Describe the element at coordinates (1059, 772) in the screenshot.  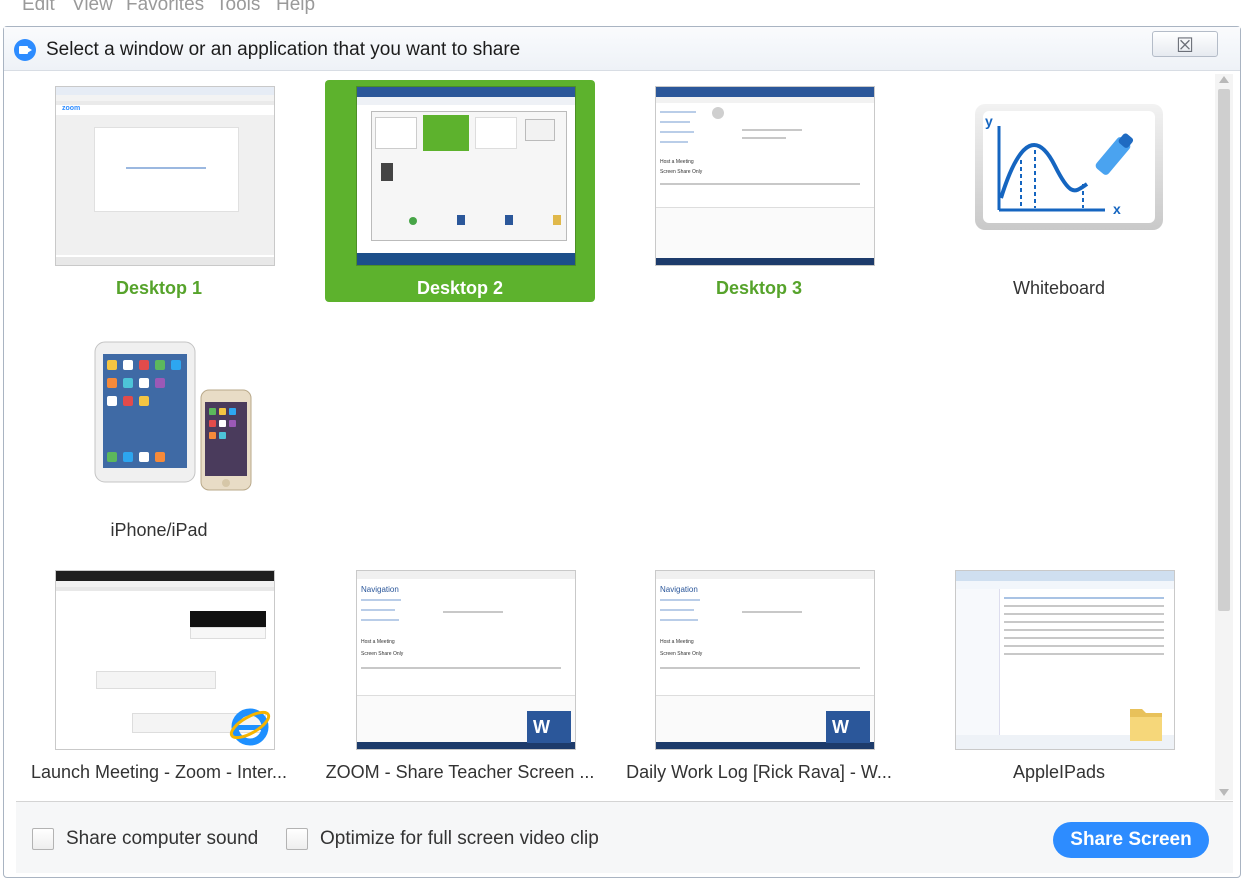
I see `tile-label: AppleIPads` at that location.